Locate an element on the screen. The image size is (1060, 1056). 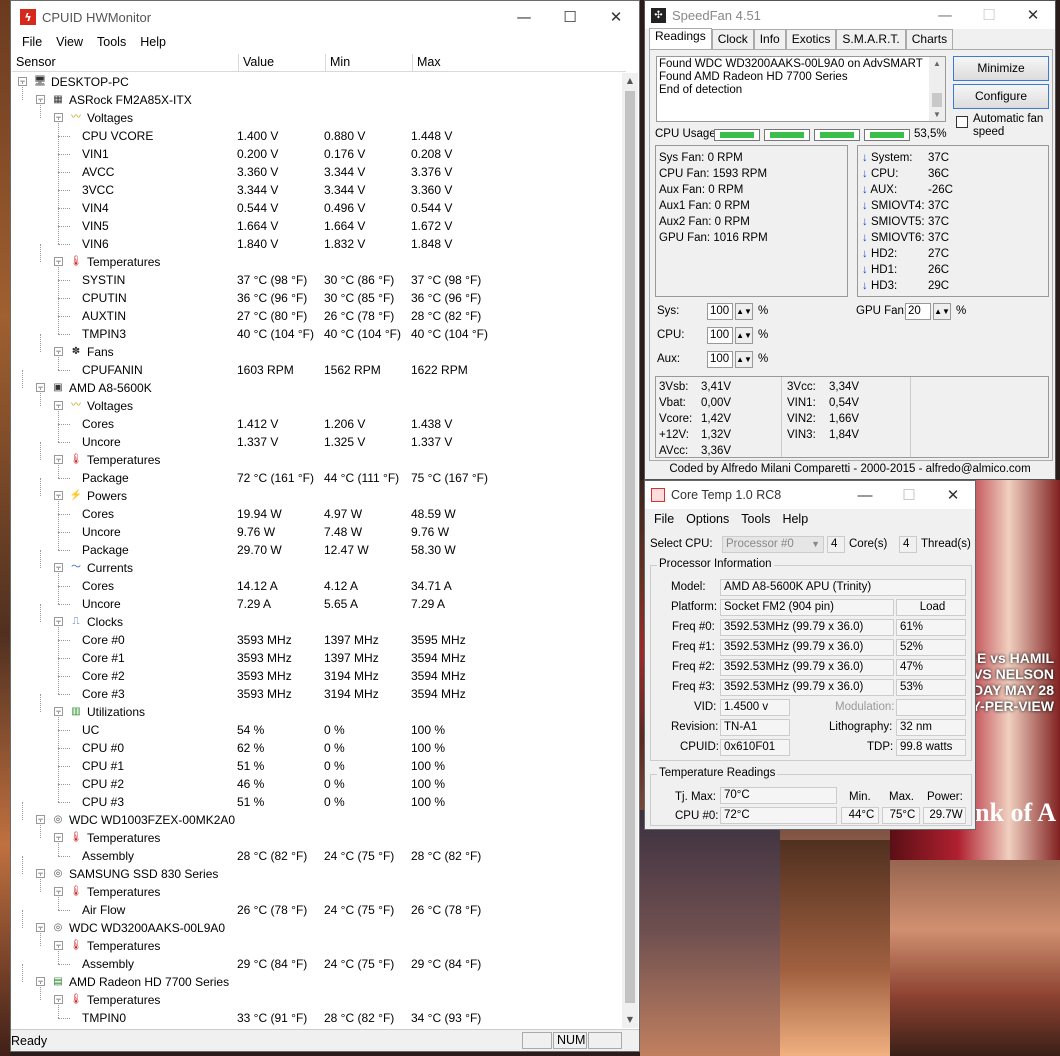
menu-view: View is located at coordinates (69, 42).